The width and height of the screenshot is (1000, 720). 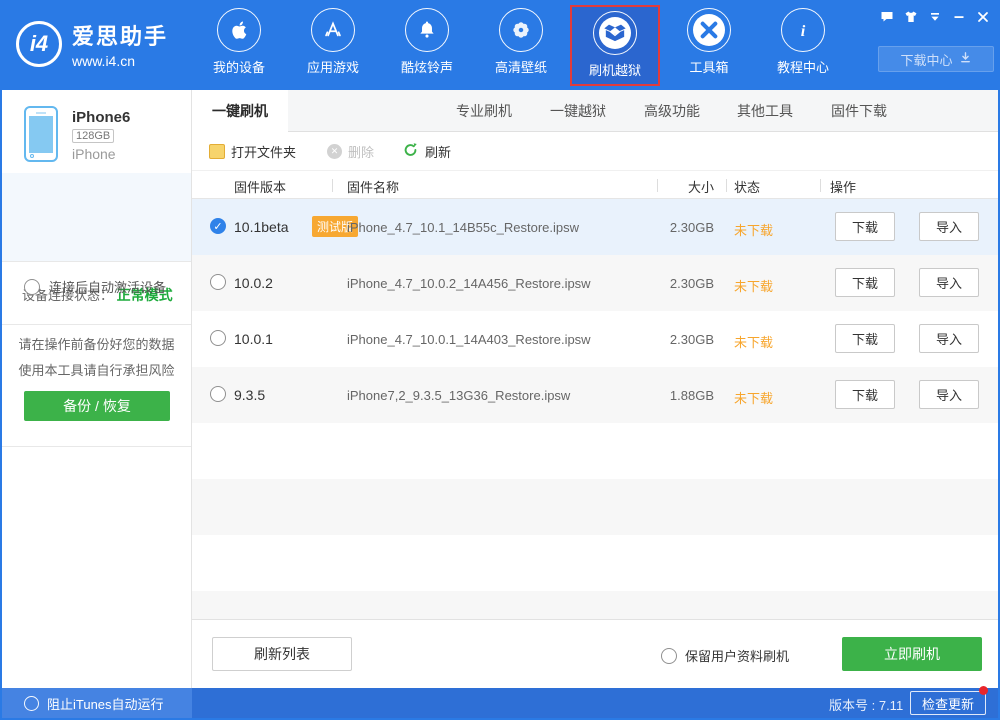 I want to click on tab-firmware-download: 固件下载, so click(x=859, y=111).